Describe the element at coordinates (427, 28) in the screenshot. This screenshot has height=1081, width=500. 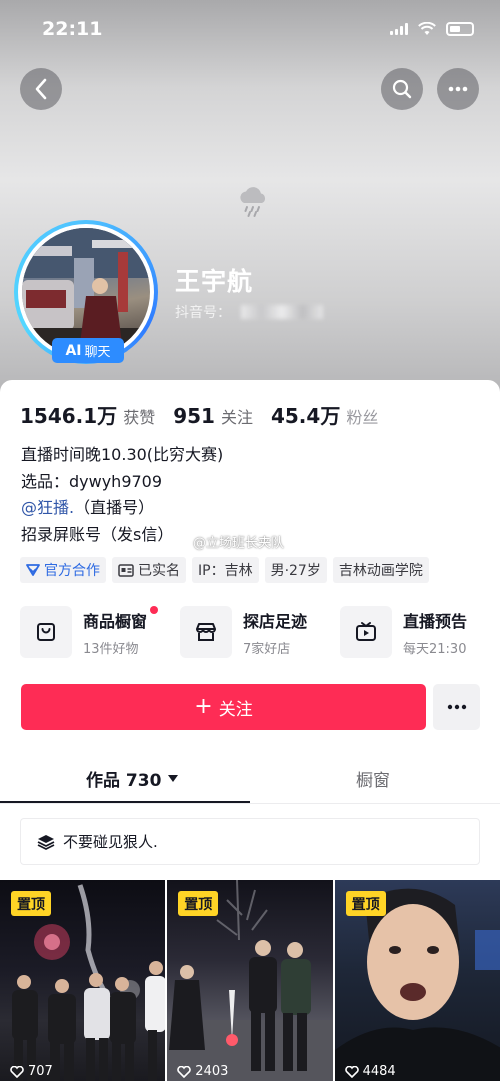
I see `wifi-icon` at that location.